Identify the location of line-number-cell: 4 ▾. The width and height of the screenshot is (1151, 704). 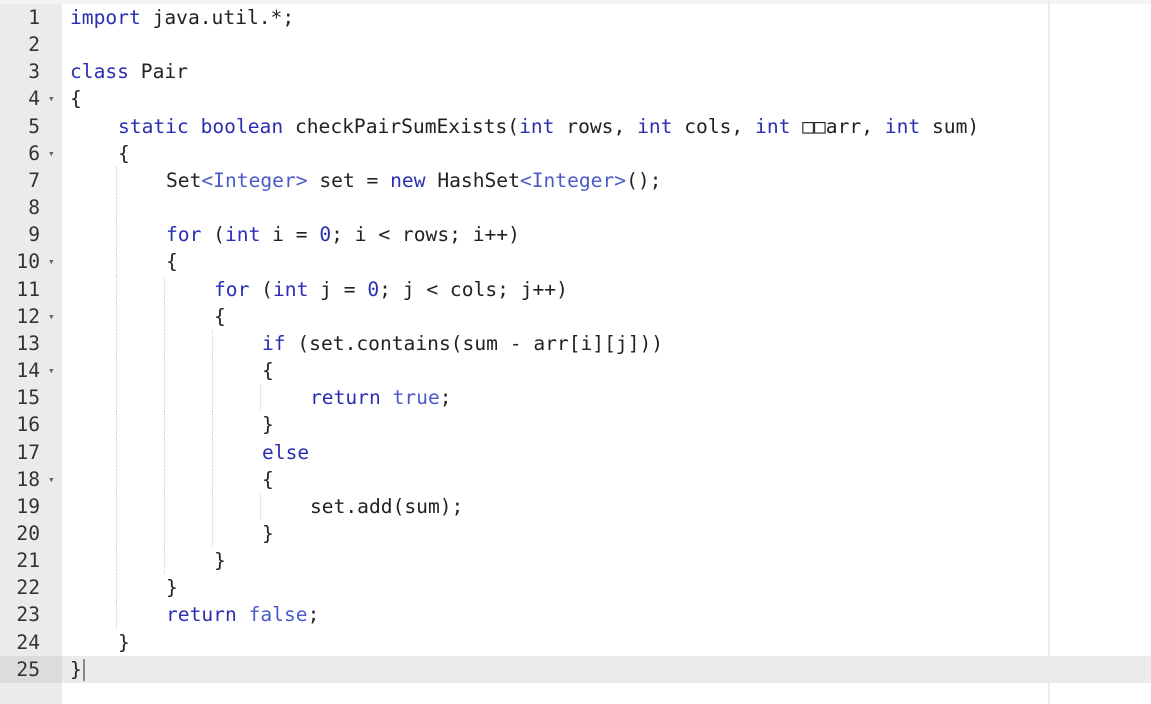
(31, 98).